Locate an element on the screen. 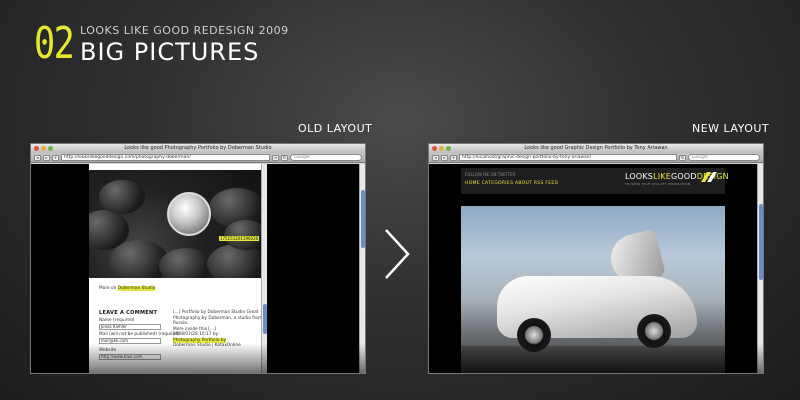 Image resolution: width=800 pixels, height=400 pixels. more-on-text: More on Doberman Studio is located at coordinates (127, 288).